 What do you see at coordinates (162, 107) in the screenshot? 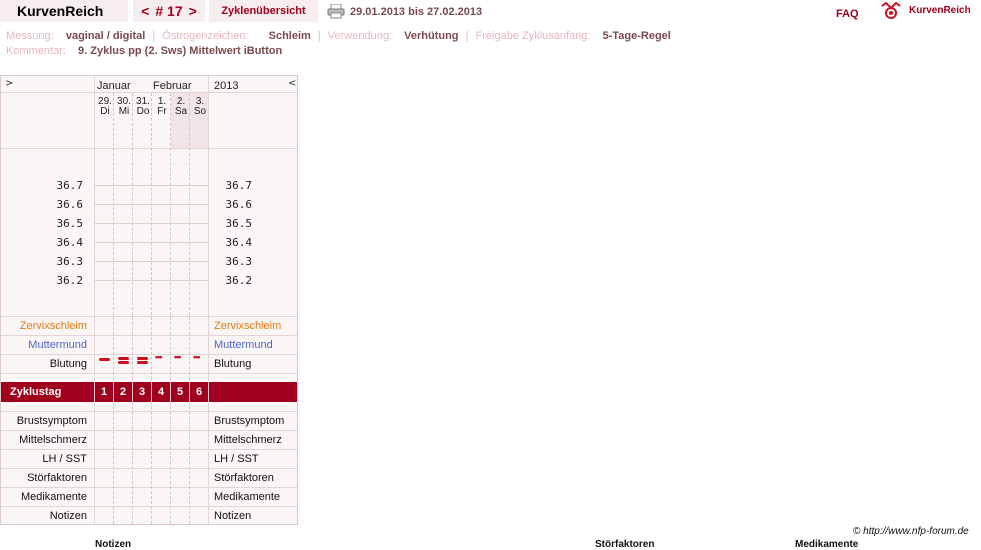
I see `day-column-header: 1. Fr` at bounding box center [162, 107].